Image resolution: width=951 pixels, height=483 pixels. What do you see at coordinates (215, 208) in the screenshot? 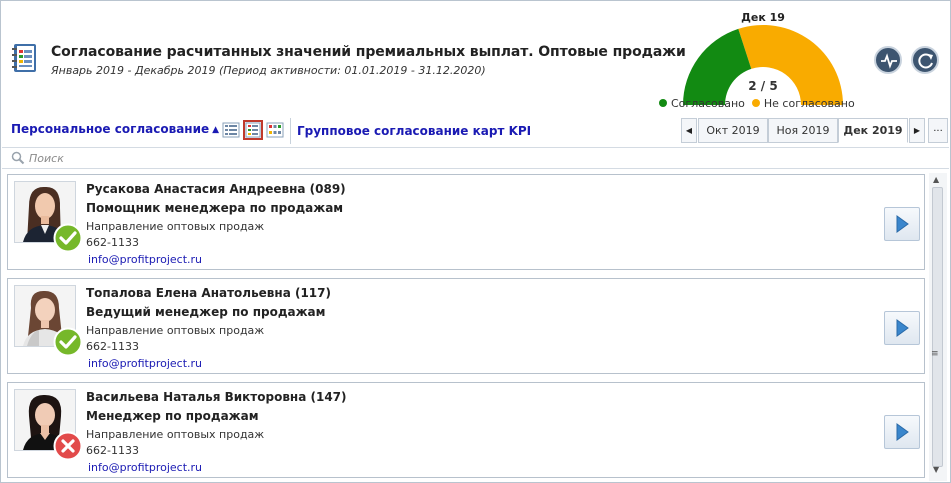
I see `employee-position: Помощник менеджера по продажам` at bounding box center [215, 208].